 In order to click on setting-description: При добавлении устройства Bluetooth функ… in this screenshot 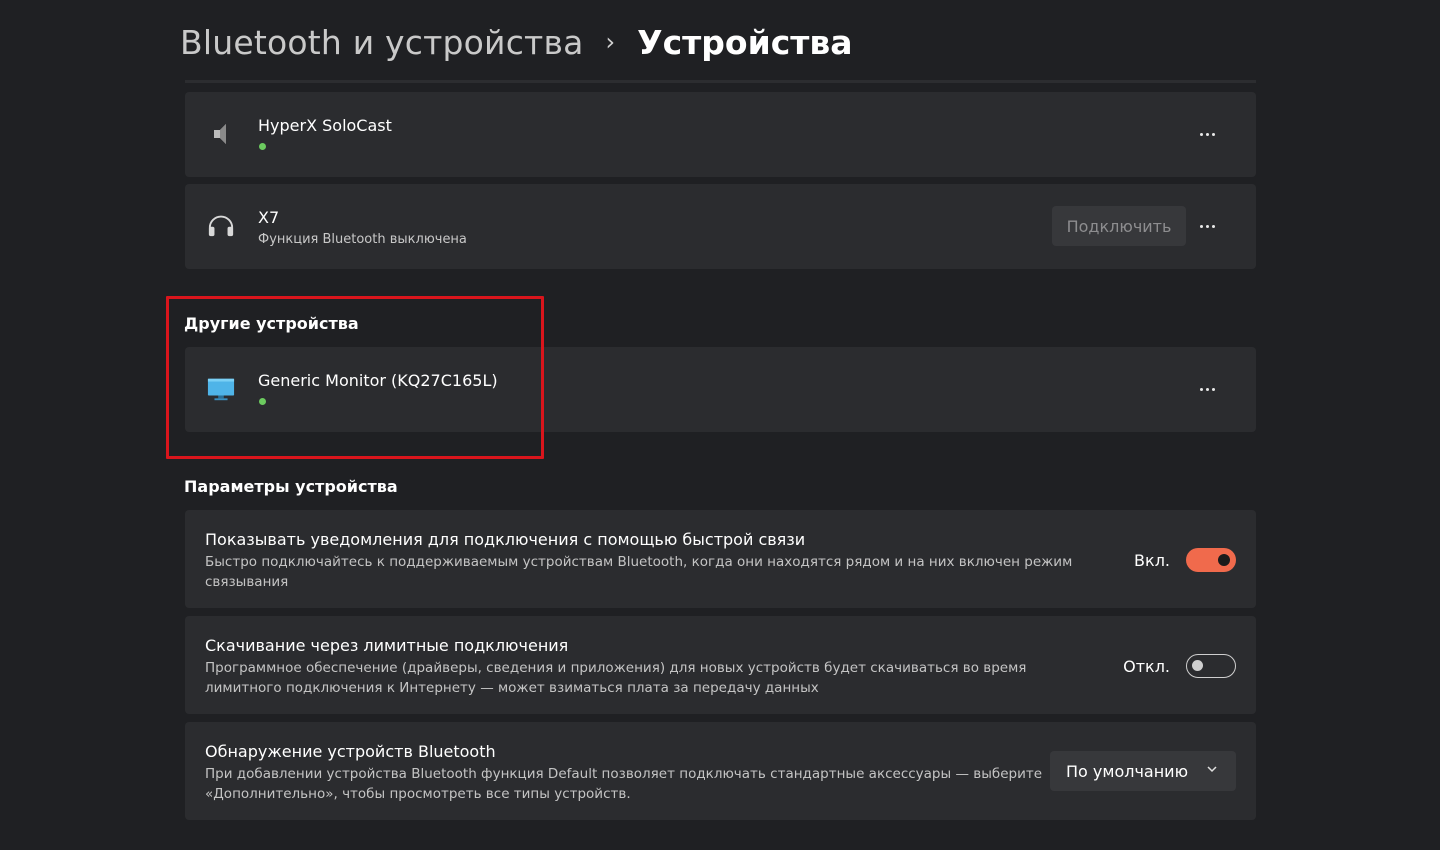, I will do `click(624, 784)`.